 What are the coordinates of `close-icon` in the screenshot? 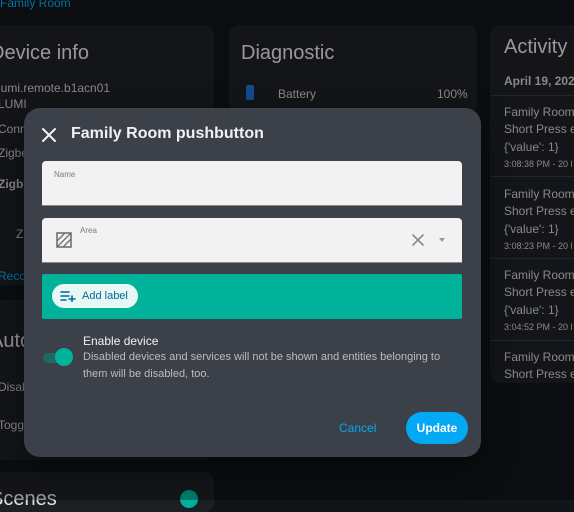 It's located at (49, 135).